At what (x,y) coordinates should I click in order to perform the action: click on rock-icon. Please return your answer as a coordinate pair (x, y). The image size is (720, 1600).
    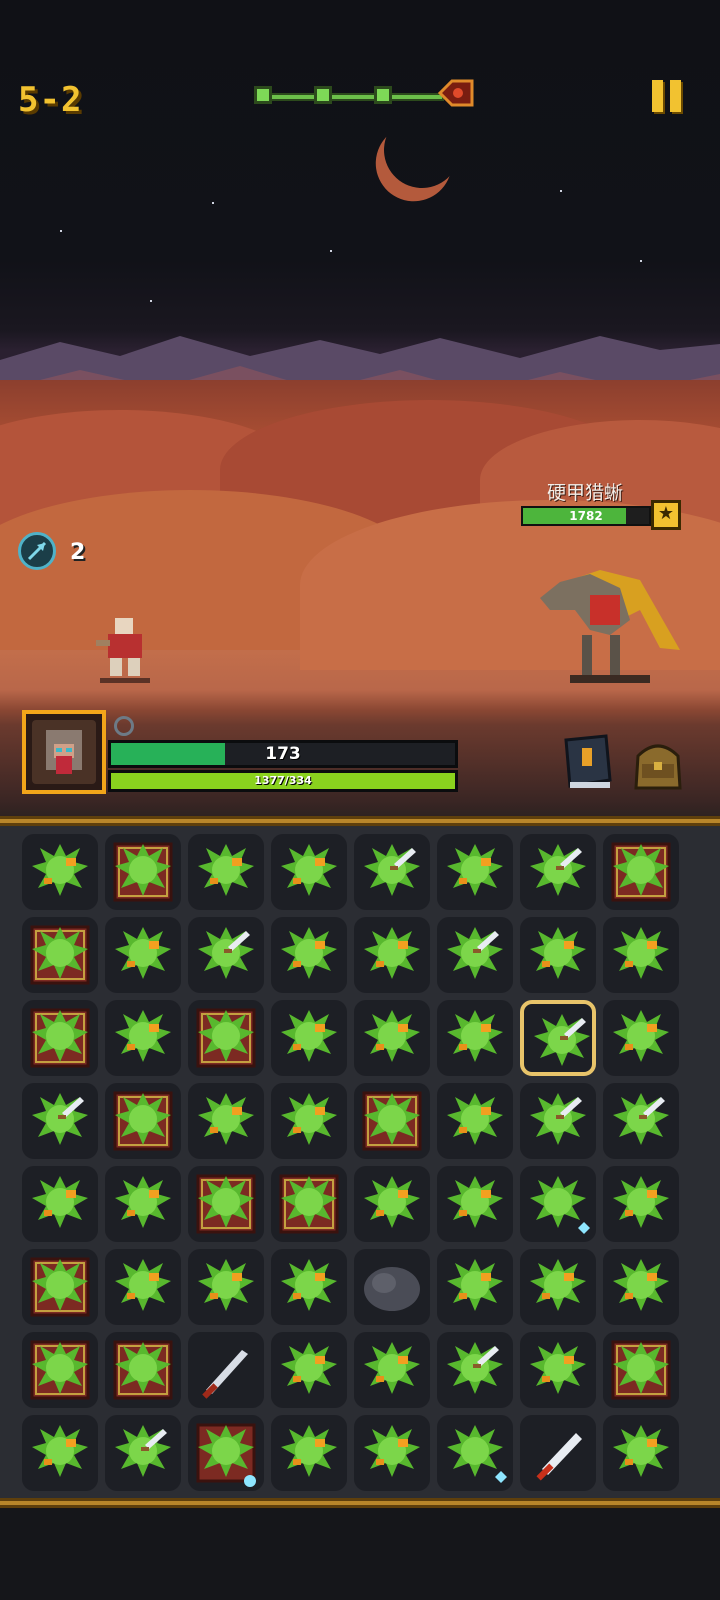
    Looking at the image, I should click on (392, 1289).